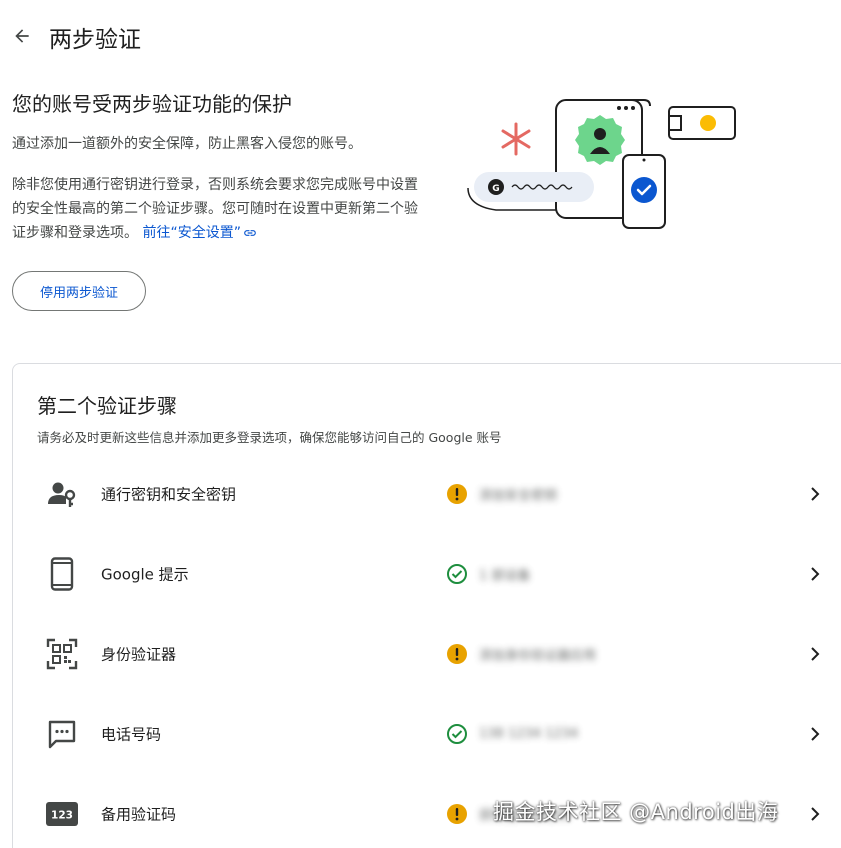  Describe the element at coordinates (505, 576) in the screenshot. I see `list-item-status: 1 部设备` at that location.